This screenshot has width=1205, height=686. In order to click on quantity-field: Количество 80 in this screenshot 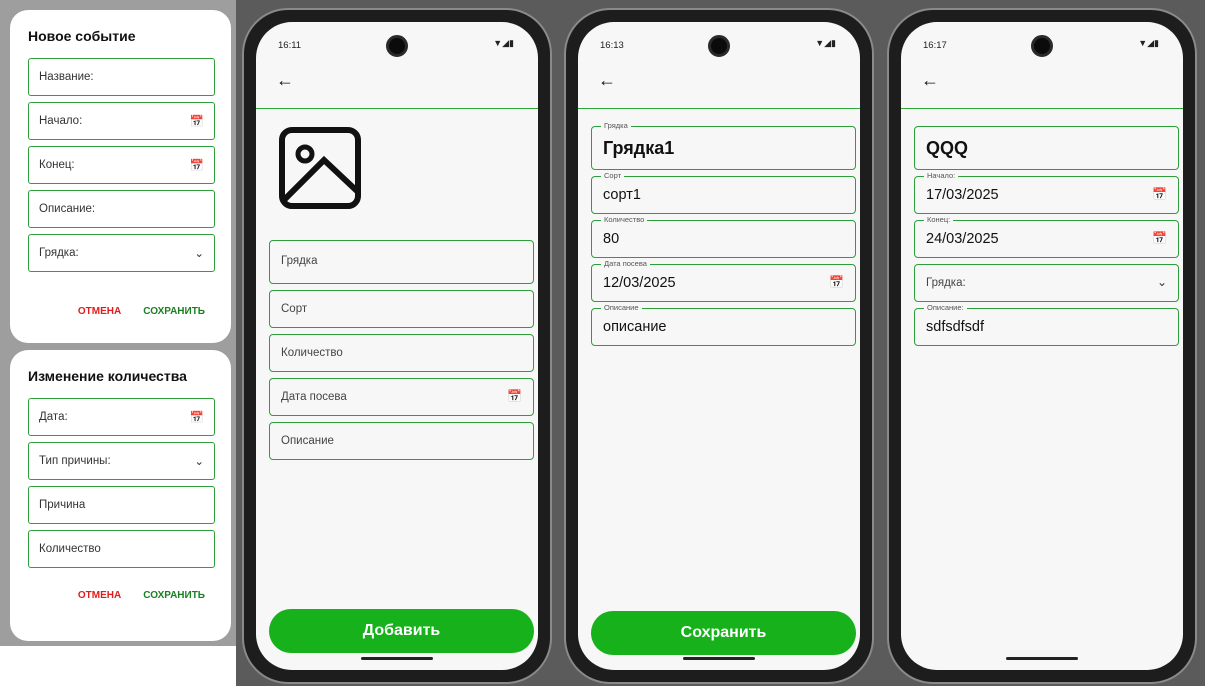, I will do `click(723, 236)`.